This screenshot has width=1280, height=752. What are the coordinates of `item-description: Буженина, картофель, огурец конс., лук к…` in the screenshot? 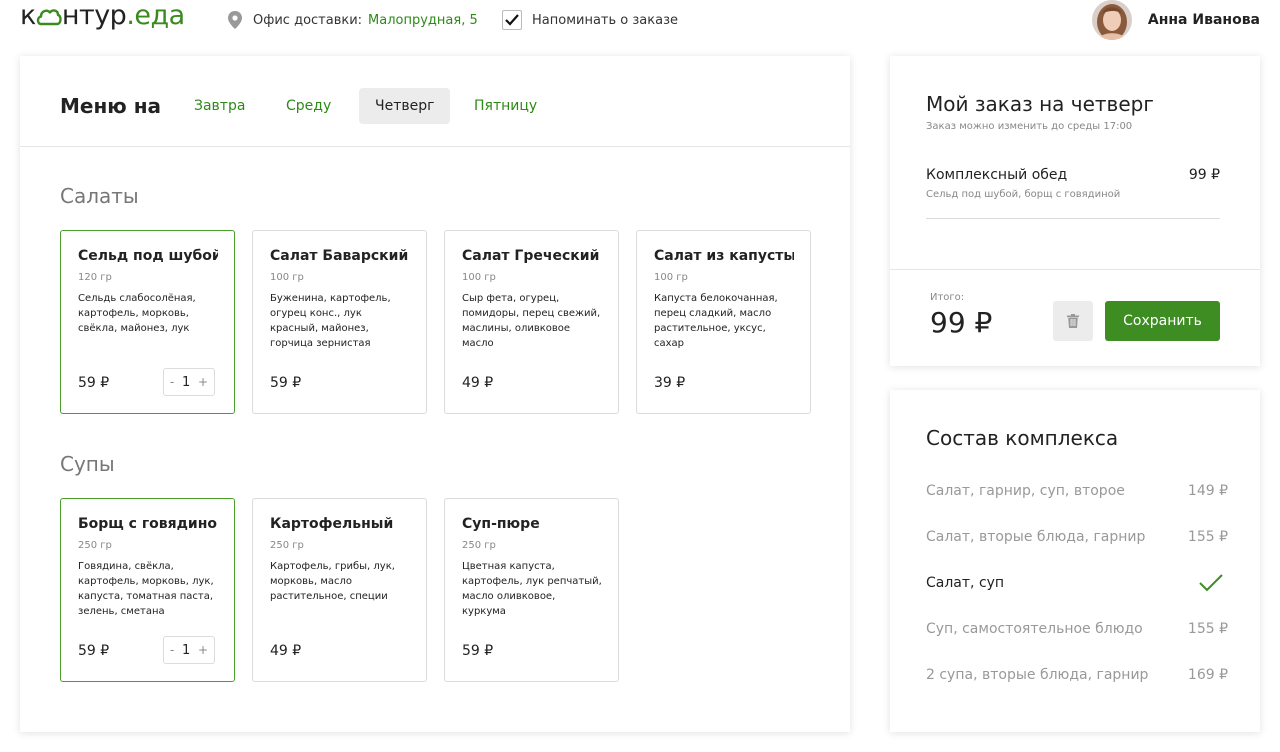 It's located at (330, 321).